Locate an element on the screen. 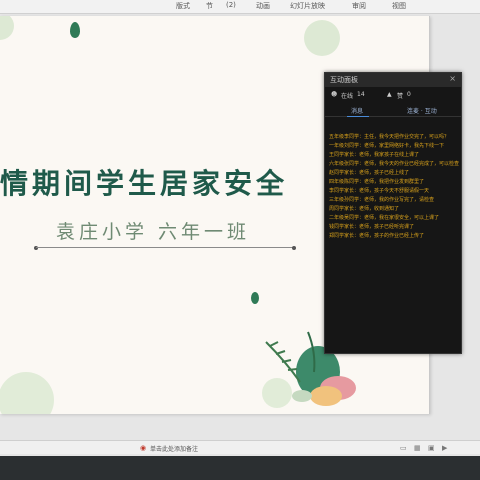 The height and width of the screenshot is (480, 480). notes-button: 单击此处添加备注 is located at coordinates (174, 448).